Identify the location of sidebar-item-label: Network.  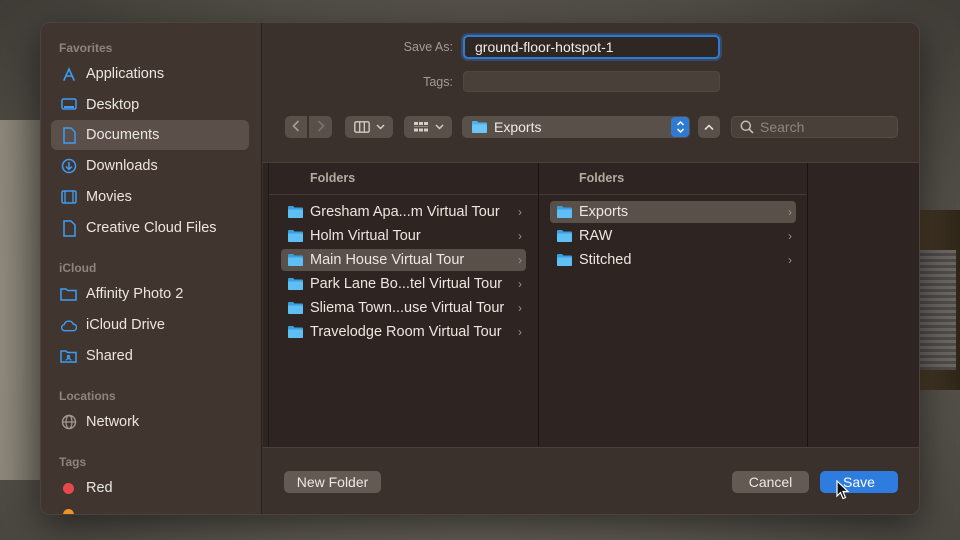
(113, 422).